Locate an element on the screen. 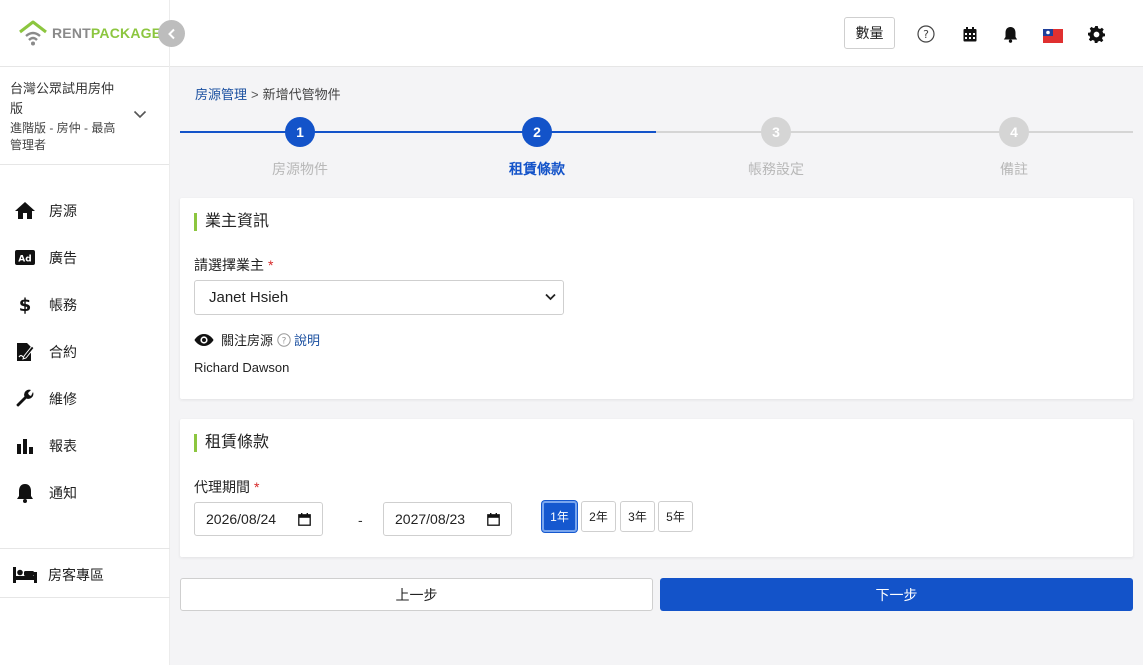 This screenshot has width=1143, height=665. step-4: 4 備註 is located at coordinates (1014, 148).